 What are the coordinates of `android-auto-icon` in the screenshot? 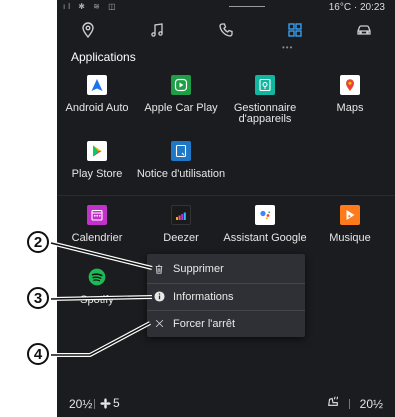 It's located at (97, 85).